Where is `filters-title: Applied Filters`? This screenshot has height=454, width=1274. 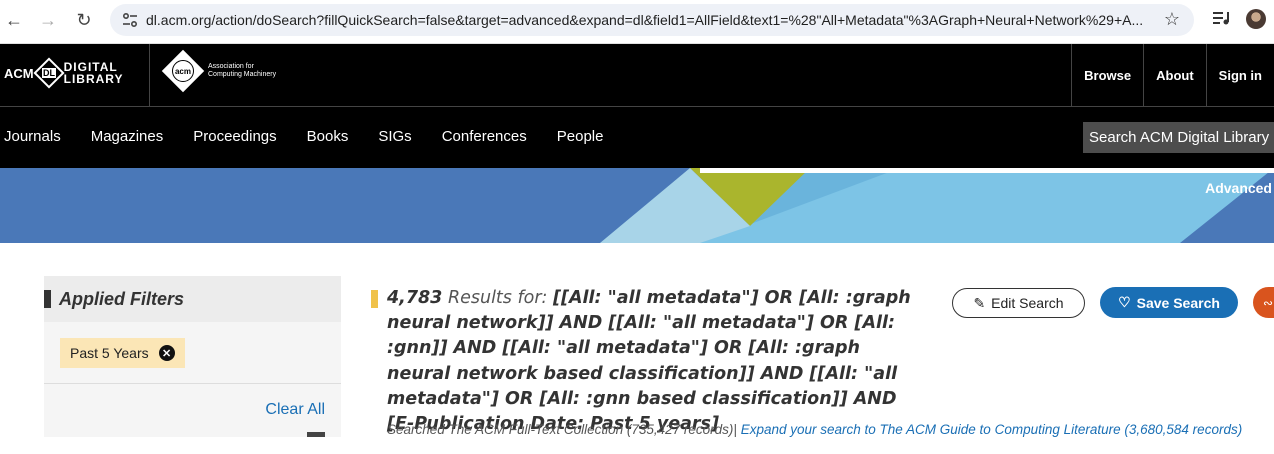 filters-title: Applied Filters is located at coordinates (122, 298).